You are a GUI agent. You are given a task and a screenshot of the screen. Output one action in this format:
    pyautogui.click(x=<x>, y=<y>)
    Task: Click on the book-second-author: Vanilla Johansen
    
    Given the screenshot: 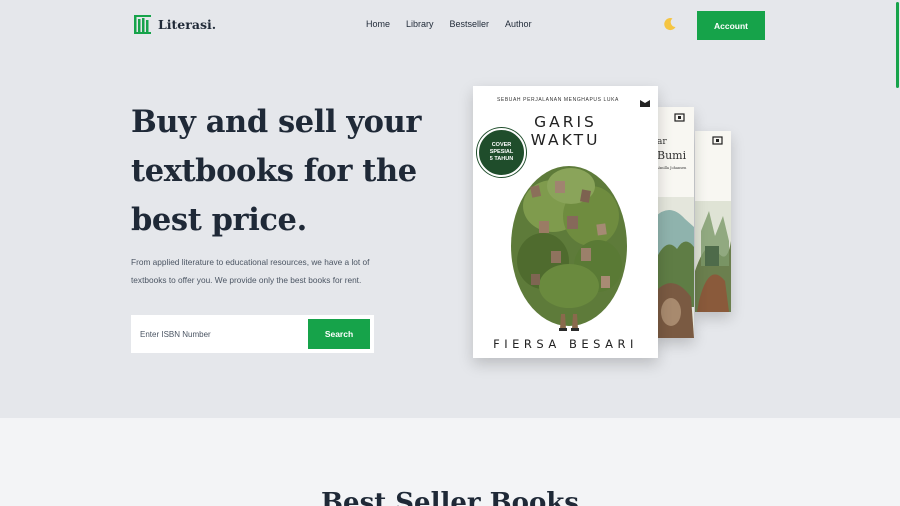 What is the action you would take?
    pyautogui.click(x=672, y=168)
    